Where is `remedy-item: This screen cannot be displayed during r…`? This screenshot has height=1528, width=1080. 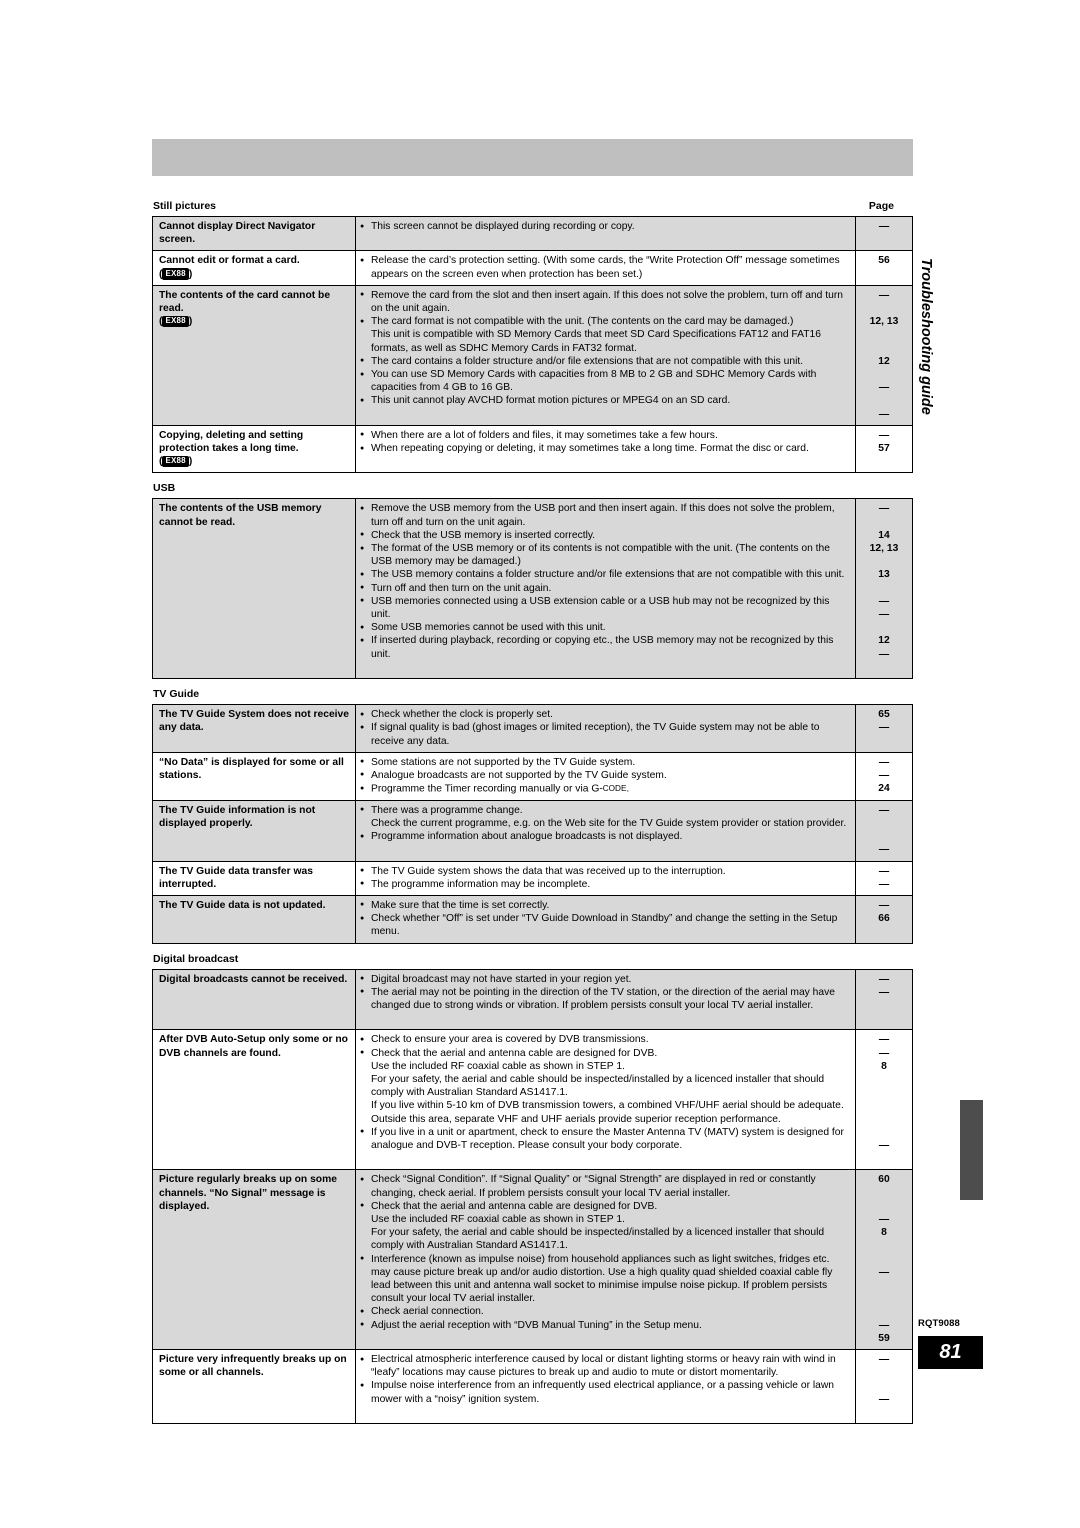 remedy-item: This screen cannot be displayed during r… is located at coordinates (605, 226).